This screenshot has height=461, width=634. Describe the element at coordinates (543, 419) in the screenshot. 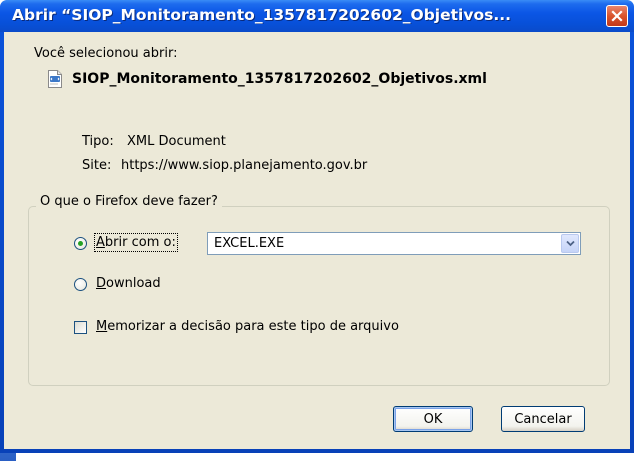

I see `cancel-button: Cancelar` at that location.